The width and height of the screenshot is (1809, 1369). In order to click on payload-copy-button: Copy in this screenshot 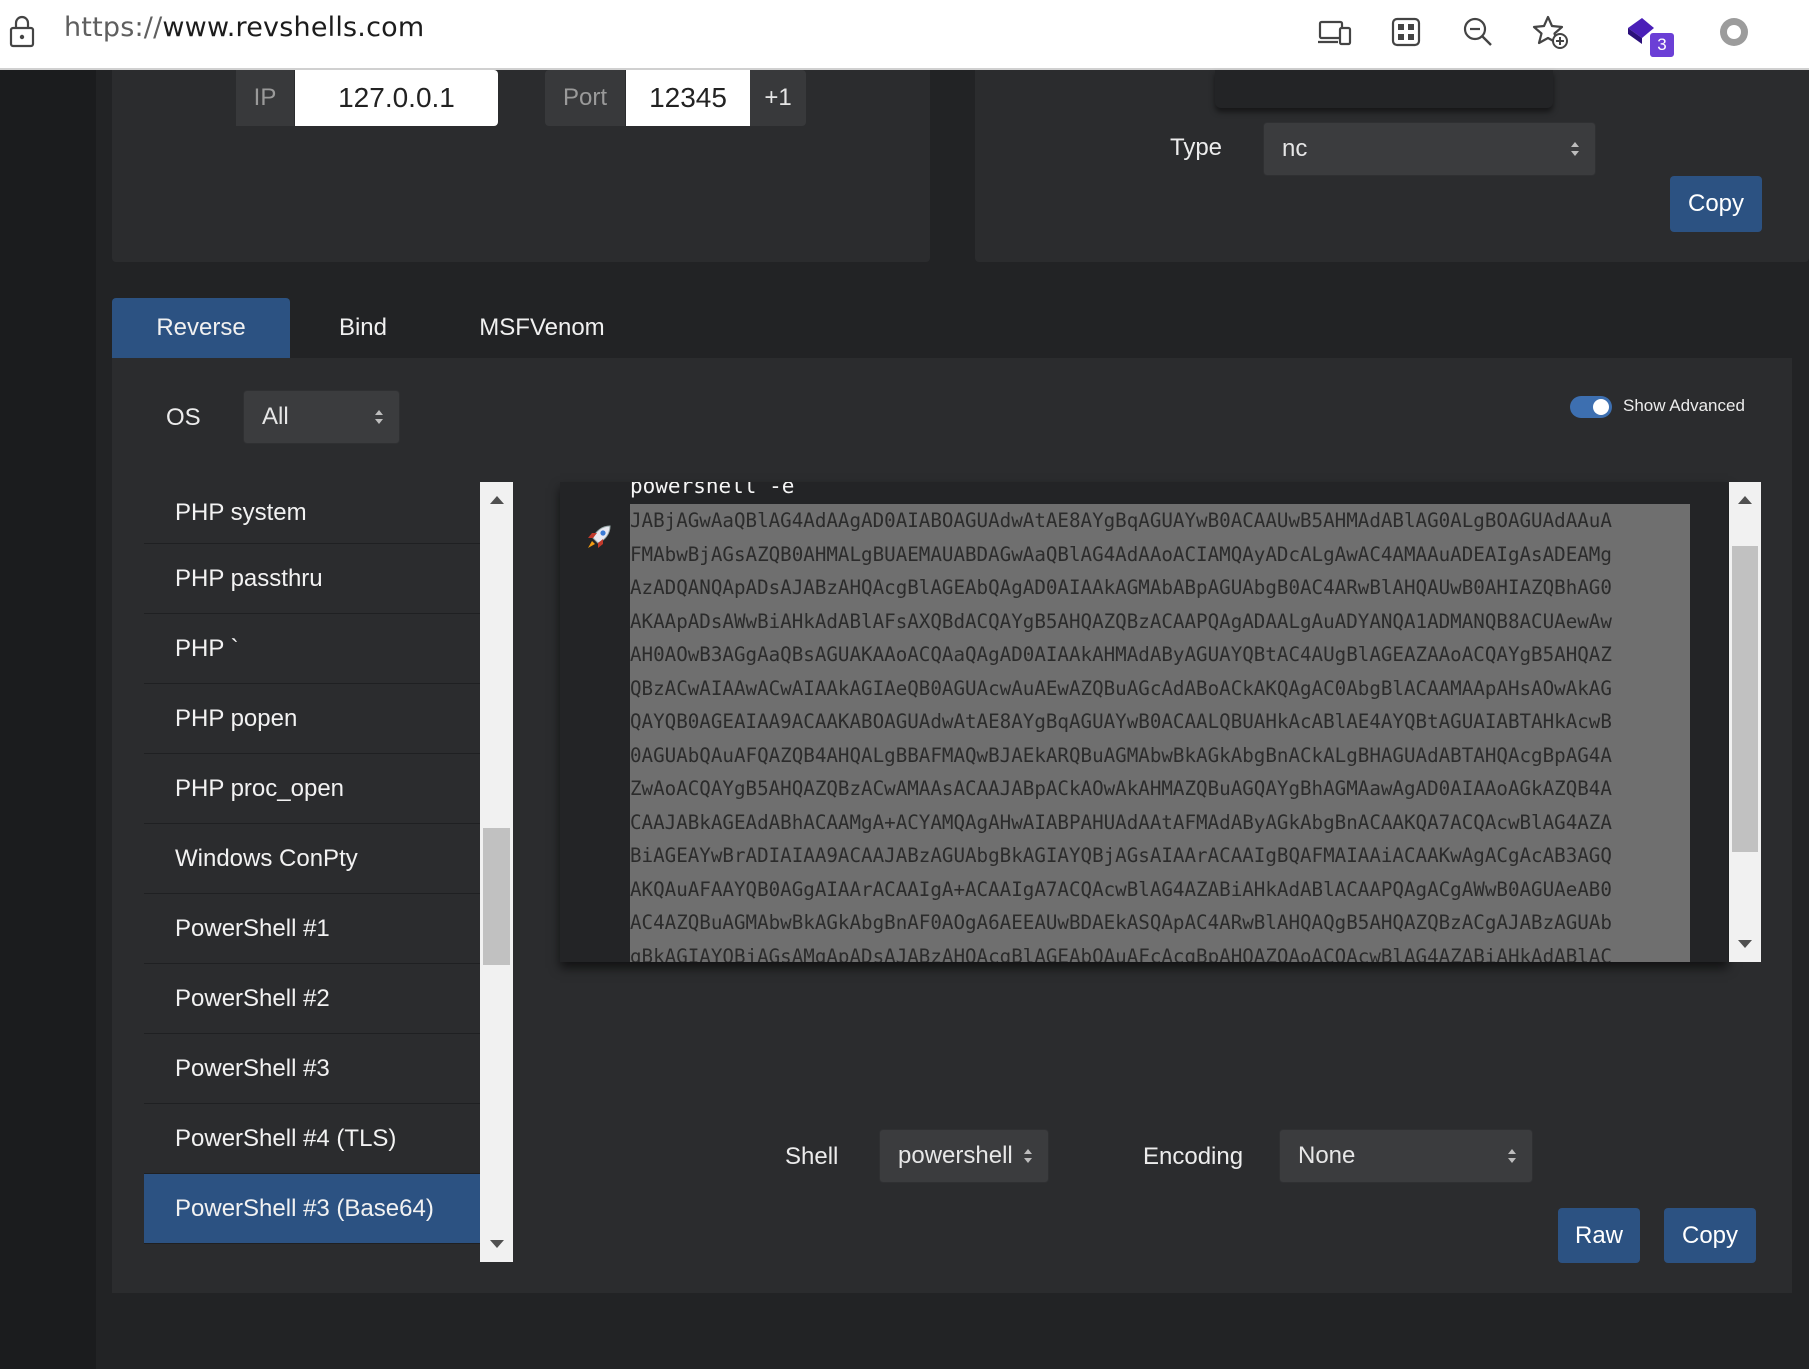, I will do `click(1710, 1235)`.